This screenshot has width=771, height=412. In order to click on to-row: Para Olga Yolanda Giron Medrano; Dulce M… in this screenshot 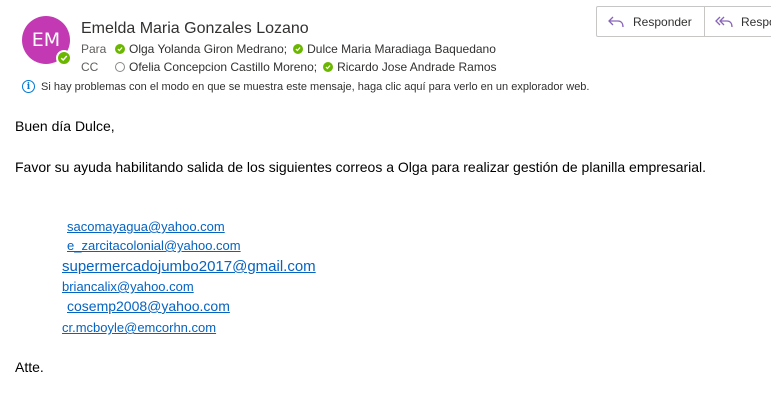, I will do `click(288, 49)`.